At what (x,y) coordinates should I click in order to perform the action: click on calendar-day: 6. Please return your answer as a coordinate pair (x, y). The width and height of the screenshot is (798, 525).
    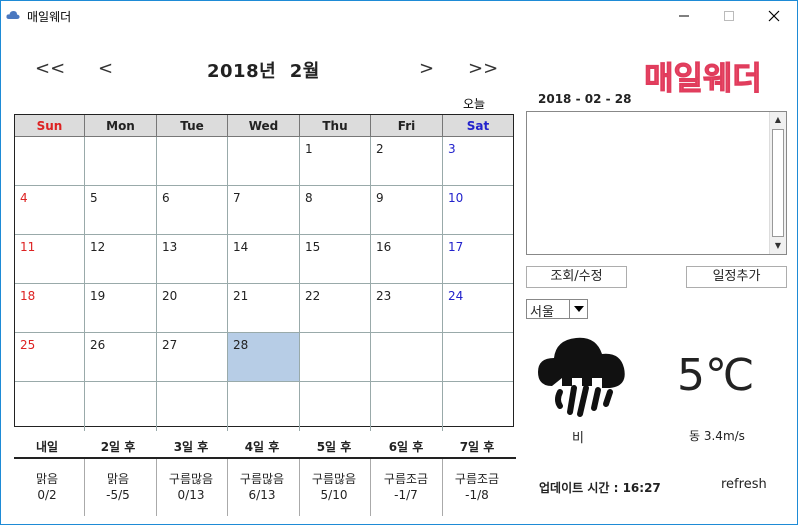
    Looking at the image, I should click on (192, 210).